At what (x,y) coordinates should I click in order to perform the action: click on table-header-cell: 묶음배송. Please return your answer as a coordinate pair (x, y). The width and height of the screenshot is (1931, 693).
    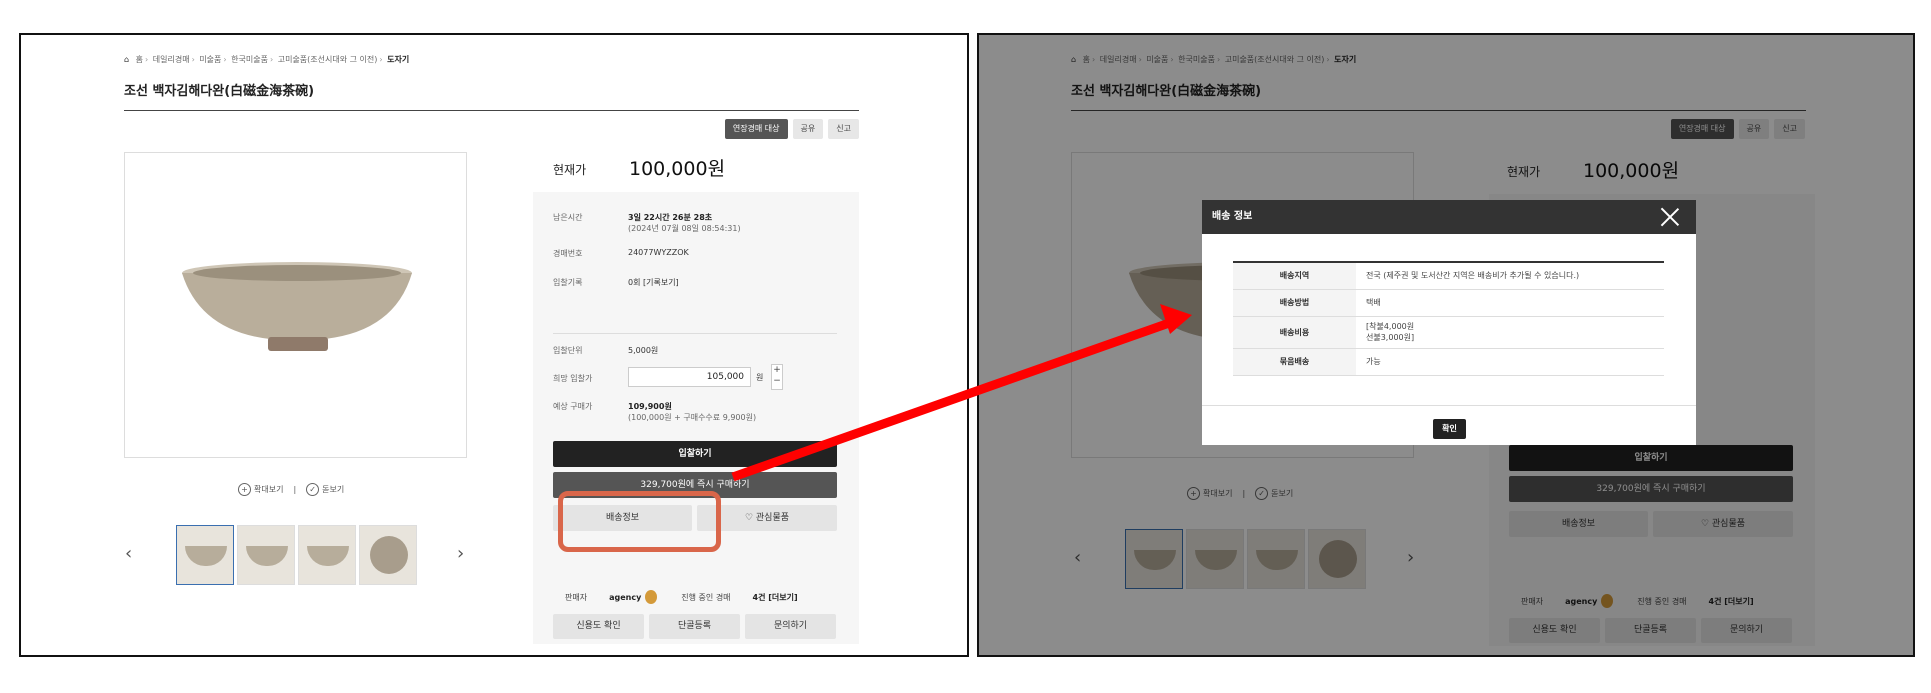
    Looking at the image, I should click on (1294, 362).